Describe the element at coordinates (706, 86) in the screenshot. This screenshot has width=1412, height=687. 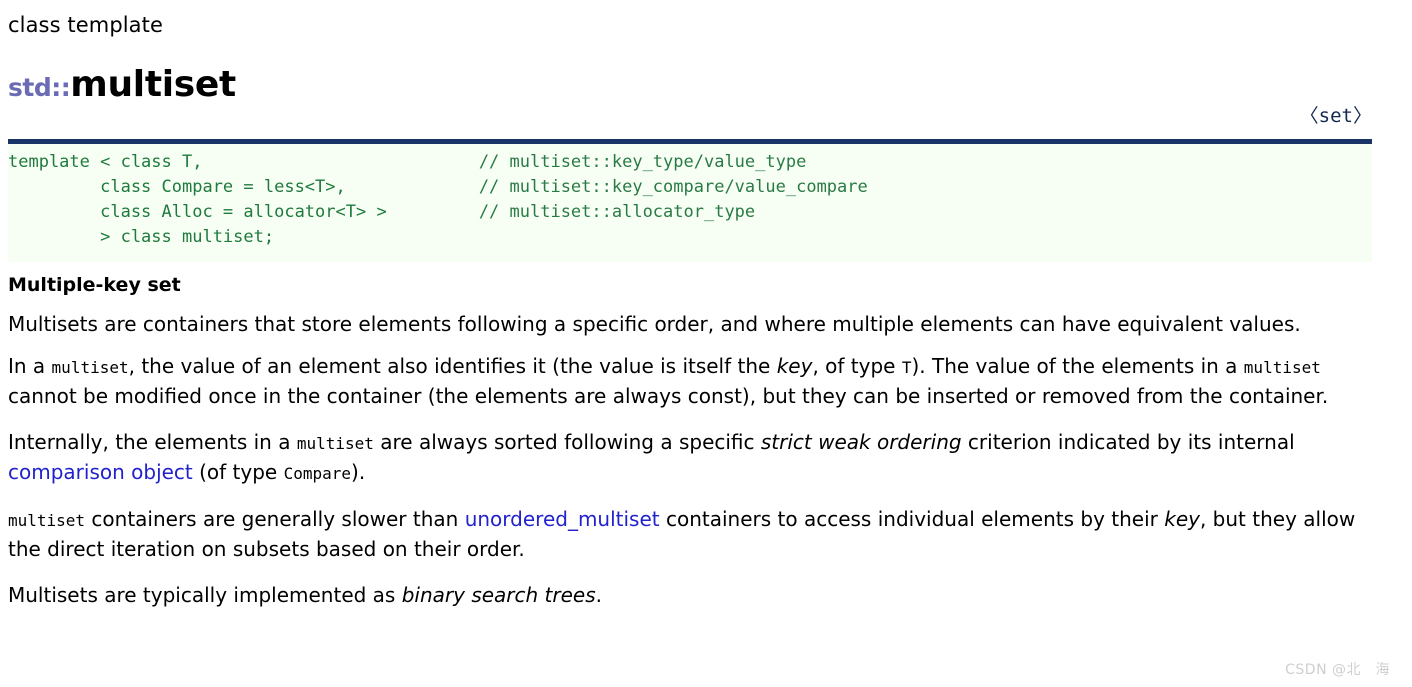
I see `title-row: std::multiset 〈set〉` at that location.